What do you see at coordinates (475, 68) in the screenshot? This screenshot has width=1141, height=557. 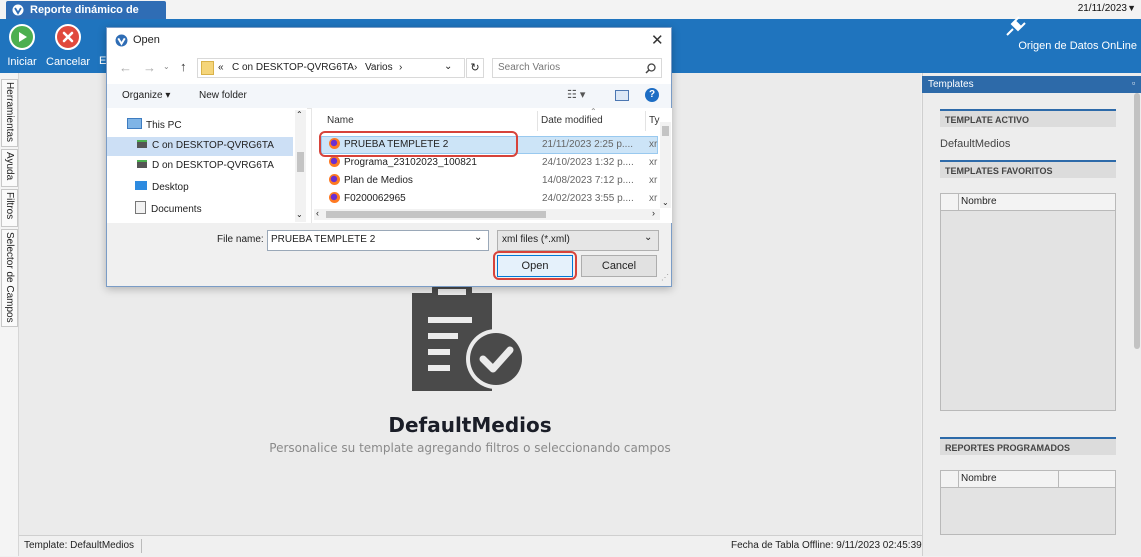 I see `refresh-icon: ↻` at bounding box center [475, 68].